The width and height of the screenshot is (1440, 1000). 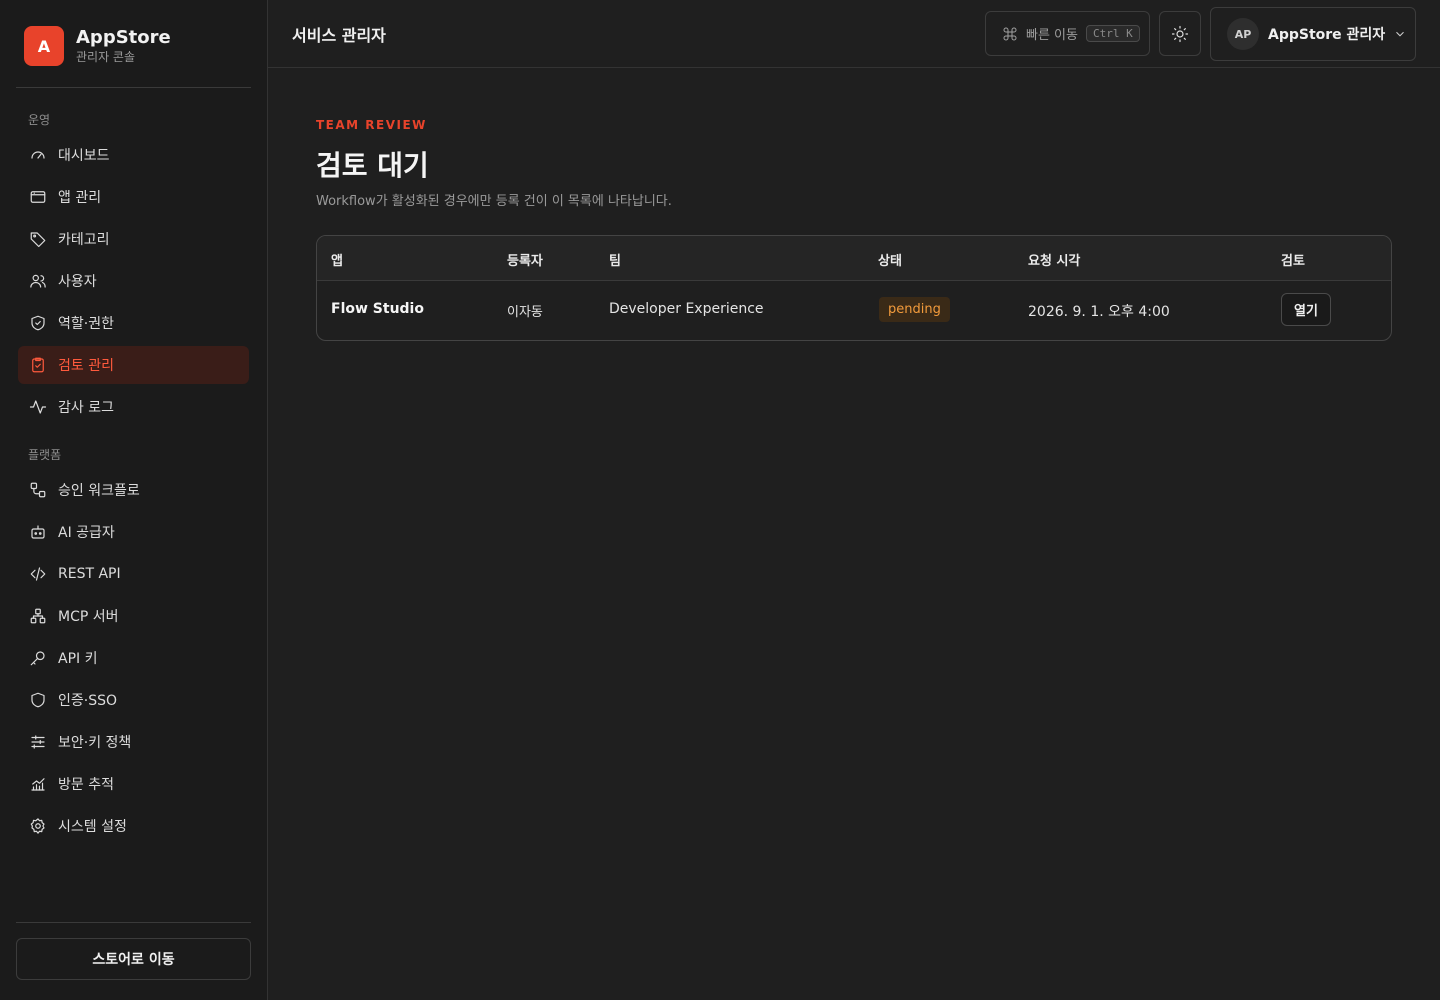 I want to click on column-header-registrant: 등록자, so click(x=525, y=259).